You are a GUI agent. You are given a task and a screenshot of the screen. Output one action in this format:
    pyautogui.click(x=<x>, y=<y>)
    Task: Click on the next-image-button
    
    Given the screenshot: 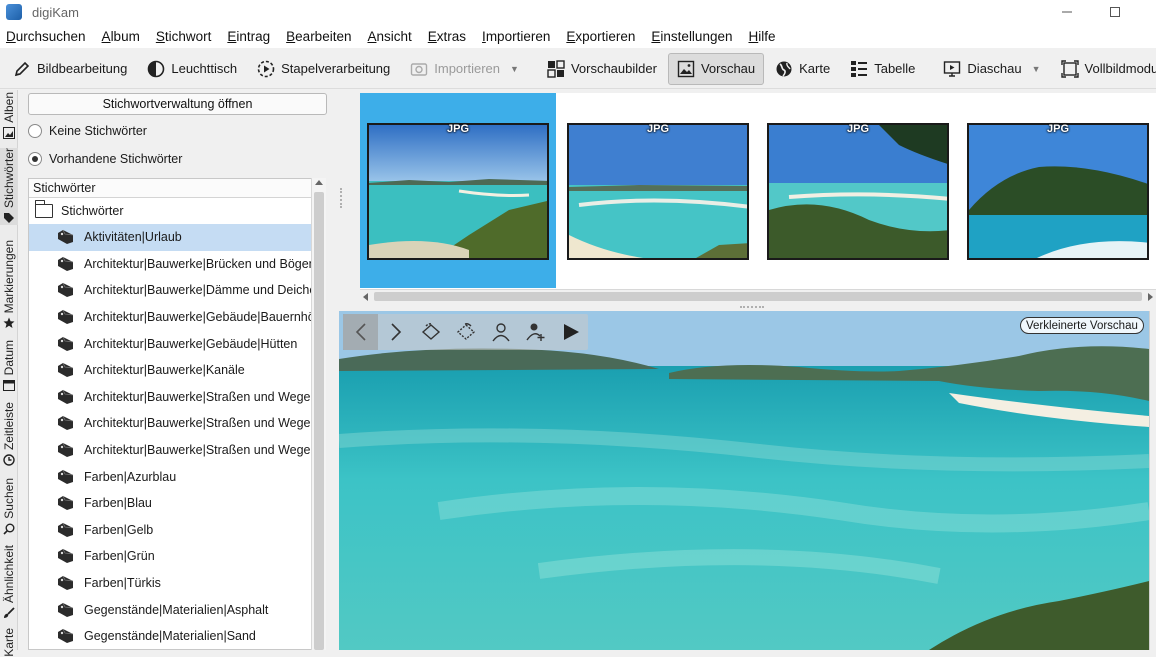 What is the action you would take?
    pyautogui.click(x=395, y=332)
    